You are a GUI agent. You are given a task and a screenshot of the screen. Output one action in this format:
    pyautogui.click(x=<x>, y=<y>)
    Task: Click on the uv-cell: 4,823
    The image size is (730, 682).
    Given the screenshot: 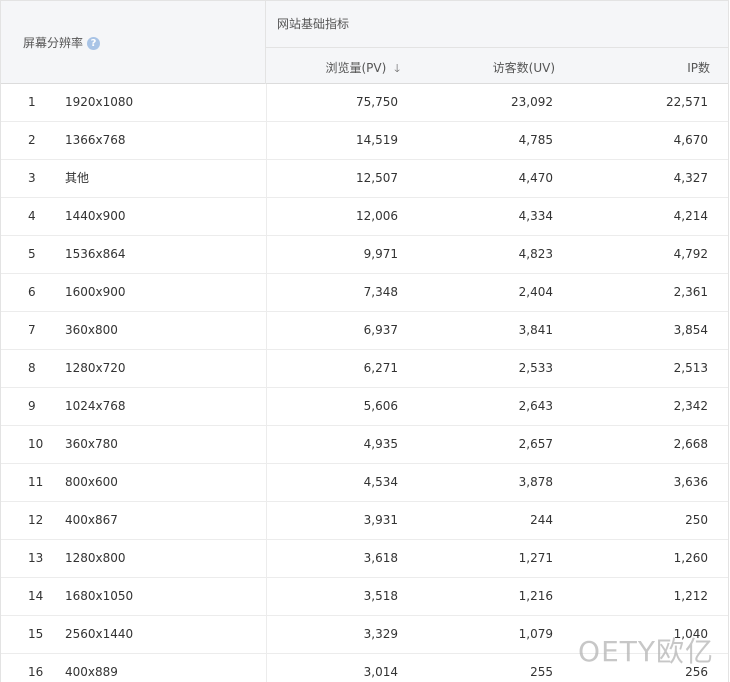 What is the action you would take?
    pyautogui.click(x=535, y=254)
    